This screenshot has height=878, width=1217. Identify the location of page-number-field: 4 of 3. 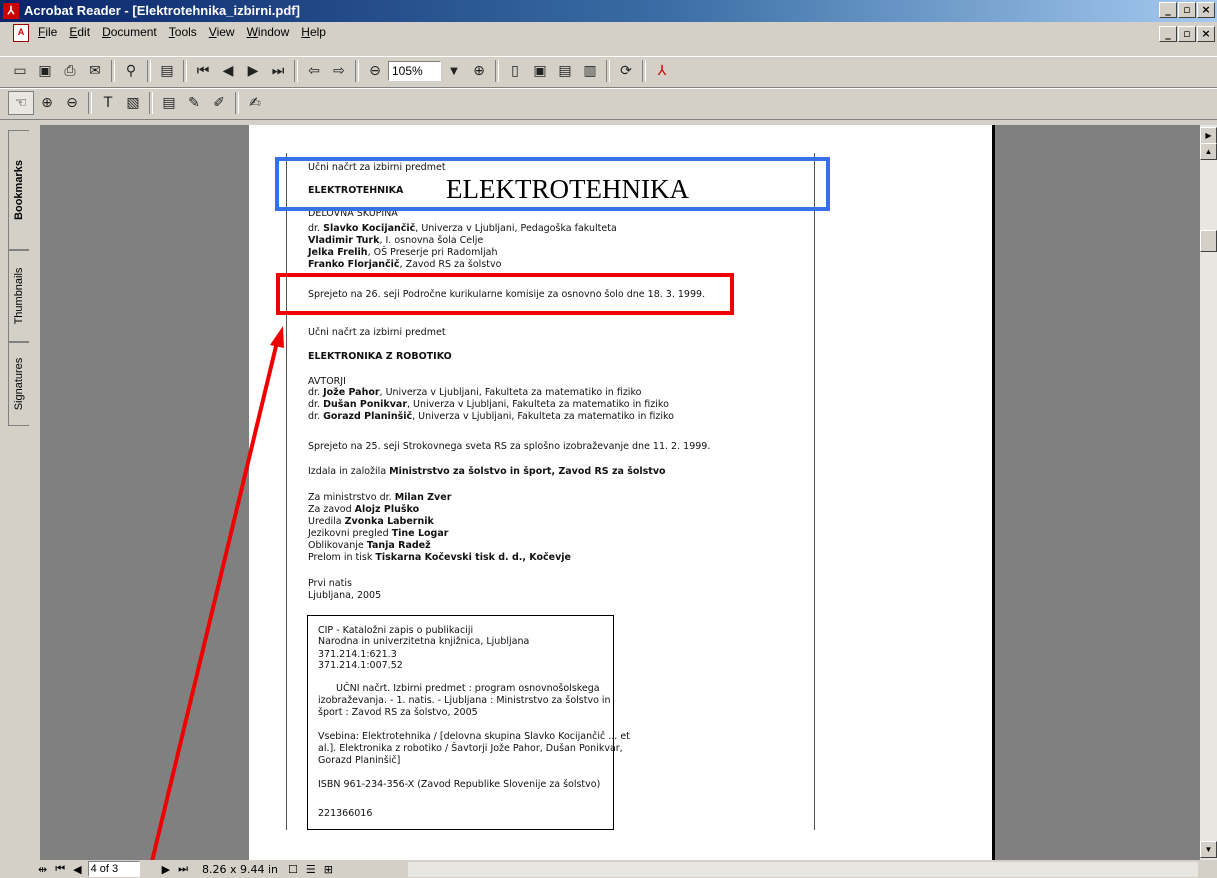
(113, 869).